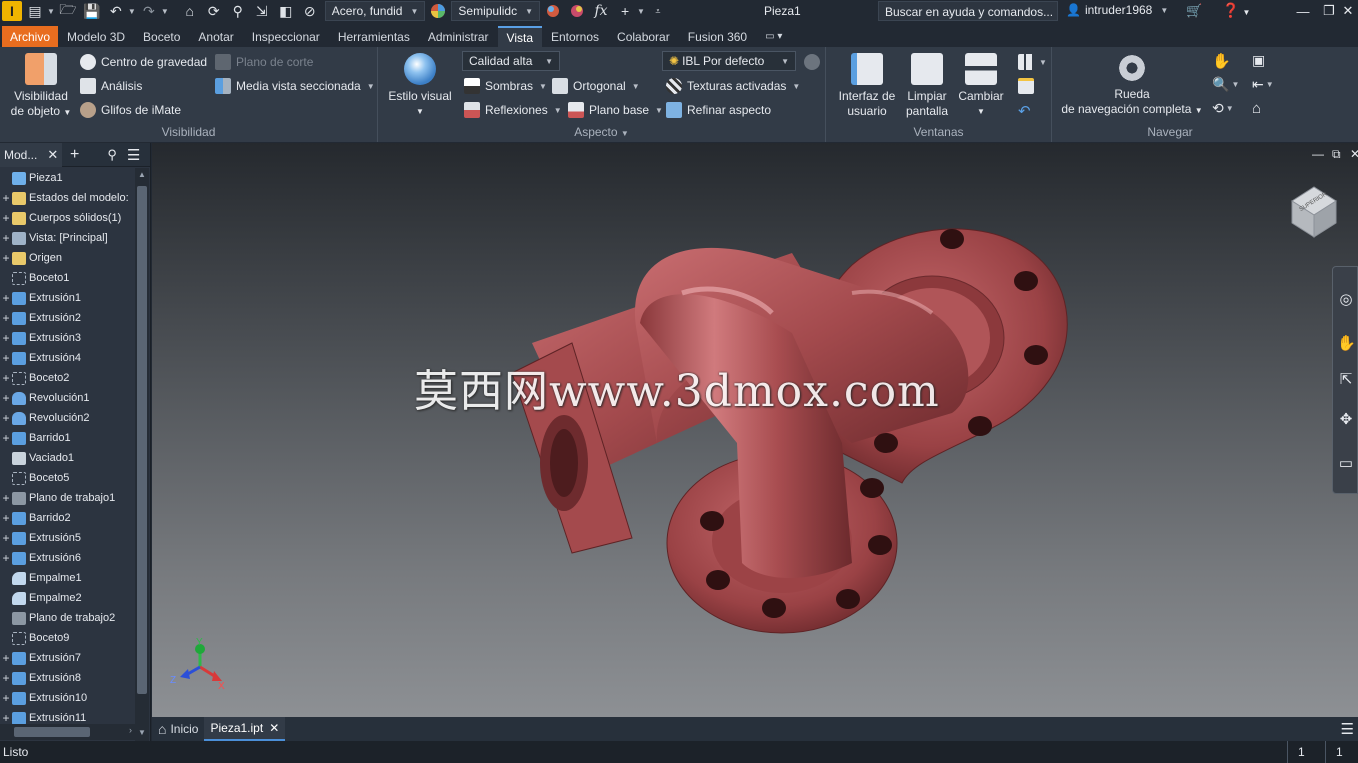  What do you see at coordinates (96, 36) in the screenshot?
I see `tab-modelo-3d: Modelo 3D` at bounding box center [96, 36].